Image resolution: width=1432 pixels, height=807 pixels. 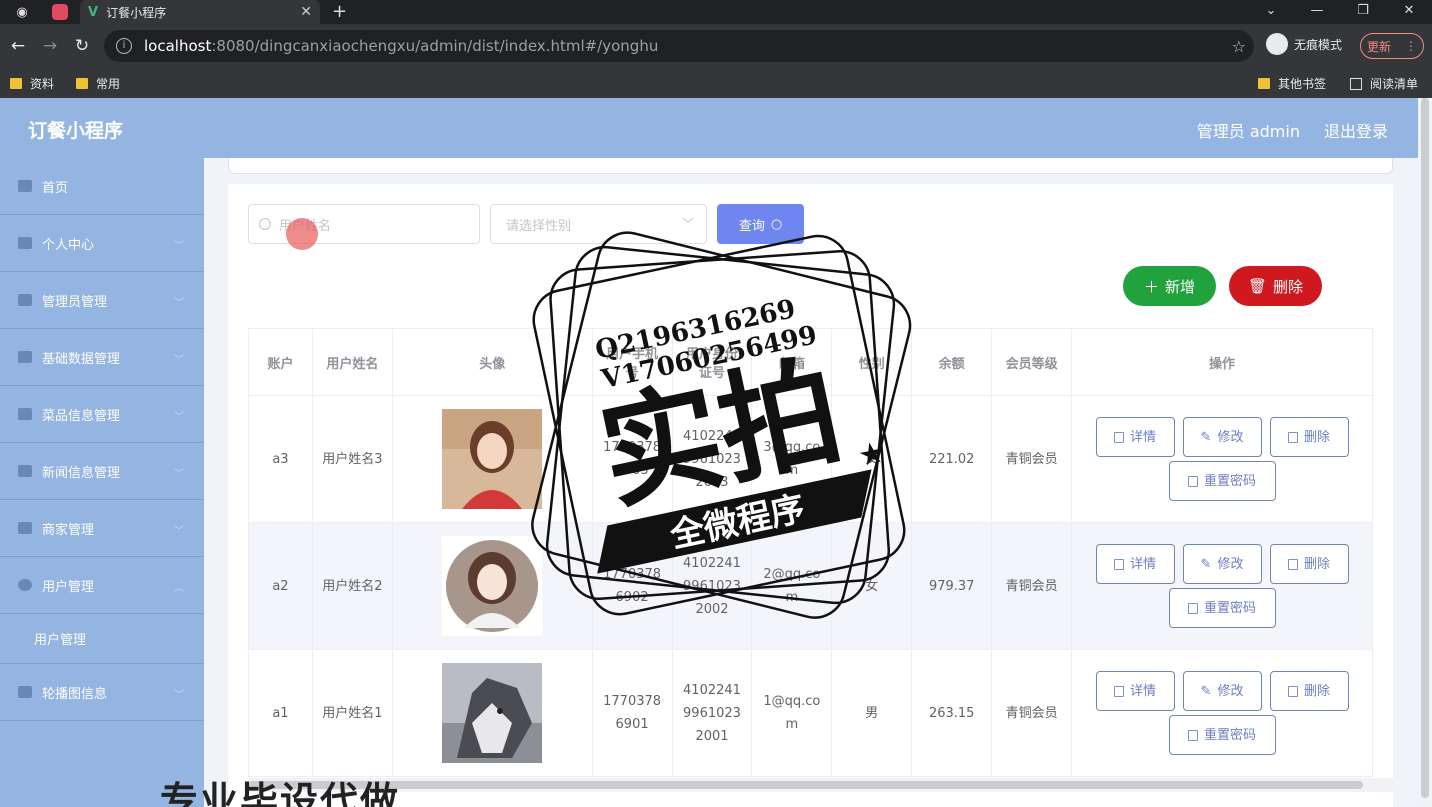 I want to click on bookmark-label: 常用, so click(x=108, y=84).